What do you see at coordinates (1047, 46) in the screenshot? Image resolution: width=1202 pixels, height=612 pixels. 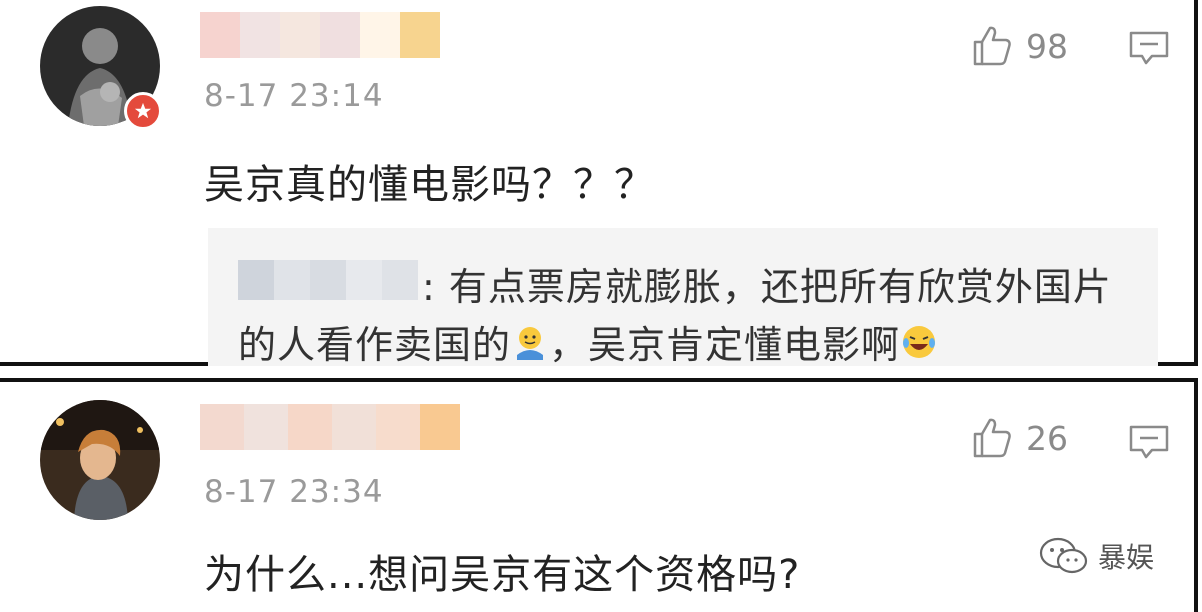 I see `like-count: 98` at bounding box center [1047, 46].